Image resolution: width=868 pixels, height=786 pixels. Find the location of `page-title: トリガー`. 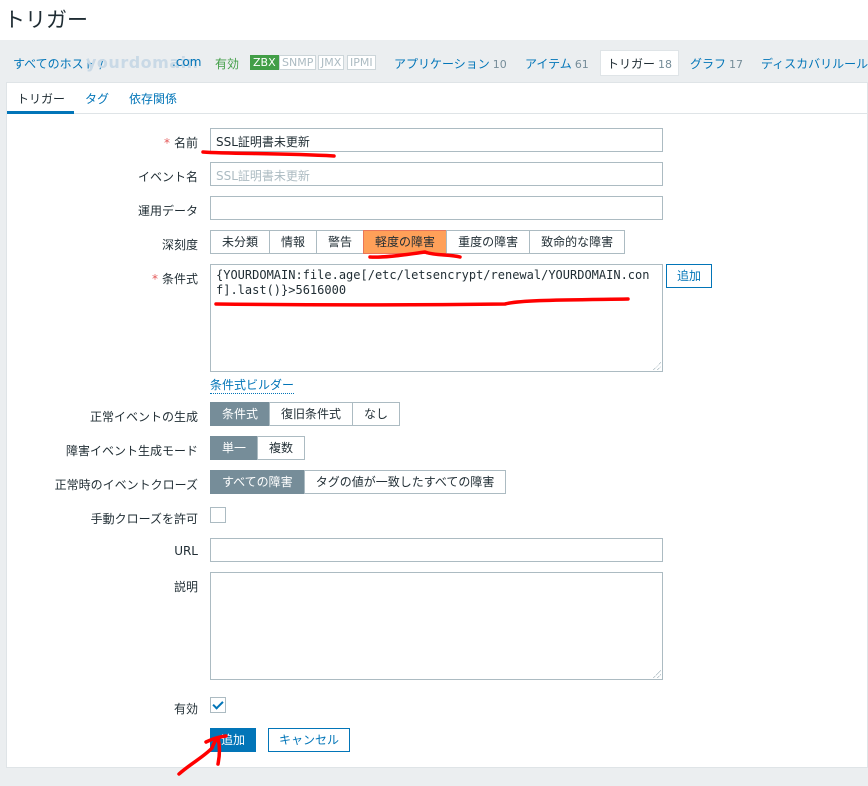

page-title: トリガー is located at coordinates (46, 20).